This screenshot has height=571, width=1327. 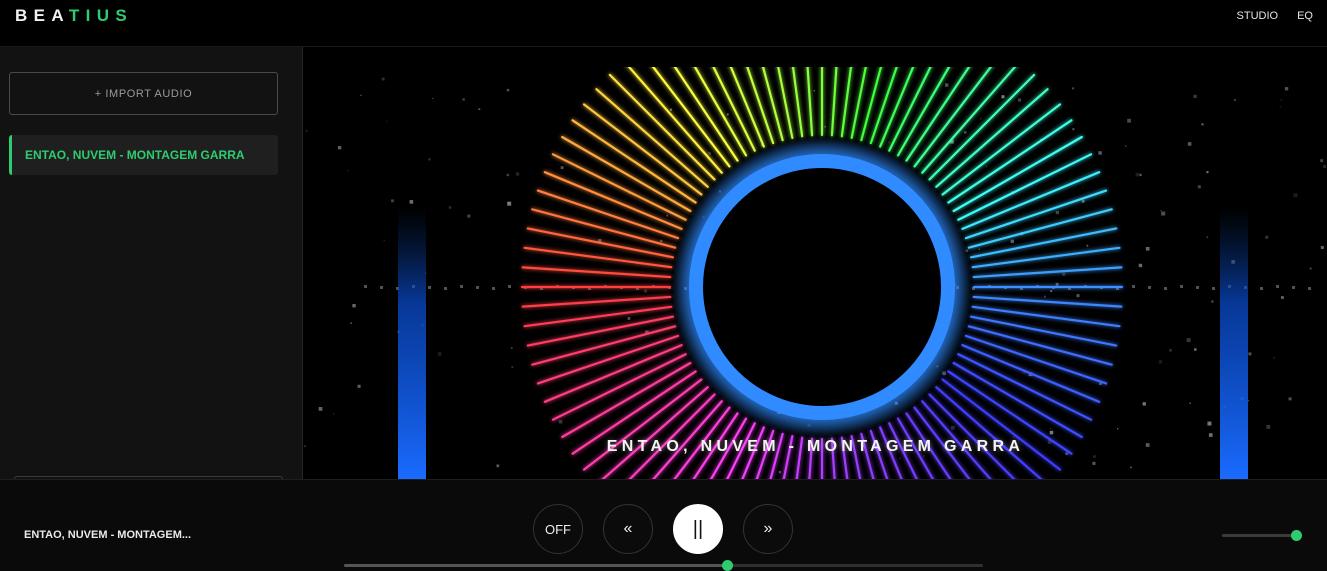 What do you see at coordinates (558, 529) in the screenshot?
I see `visualizer-off-button: OFF` at bounding box center [558, 529].